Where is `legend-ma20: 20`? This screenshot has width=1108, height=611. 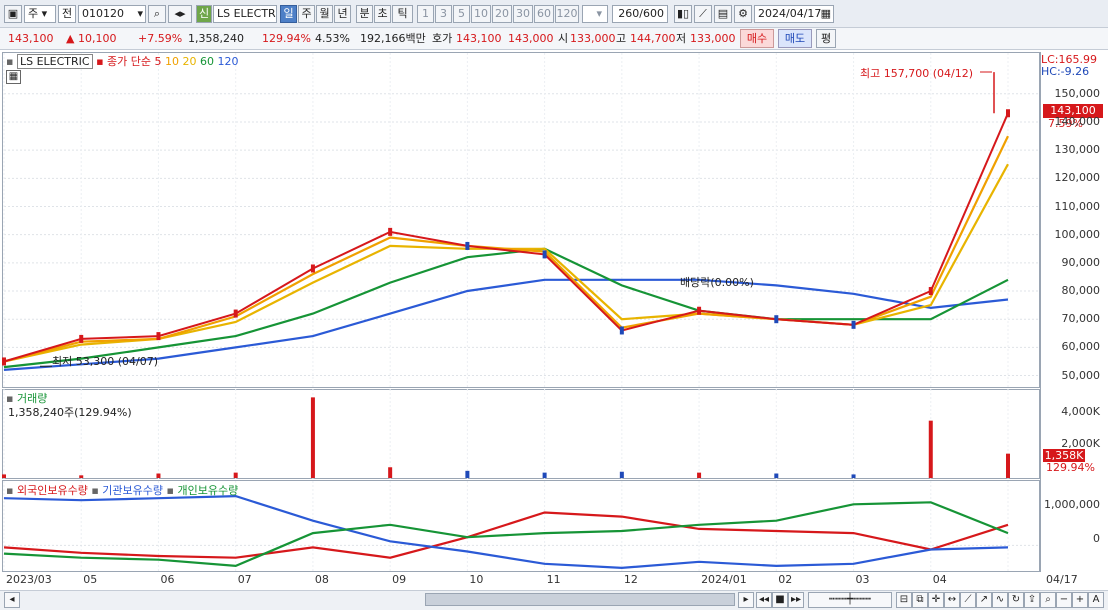 legend-ma20: 20 is located at coordinates (189, 61).